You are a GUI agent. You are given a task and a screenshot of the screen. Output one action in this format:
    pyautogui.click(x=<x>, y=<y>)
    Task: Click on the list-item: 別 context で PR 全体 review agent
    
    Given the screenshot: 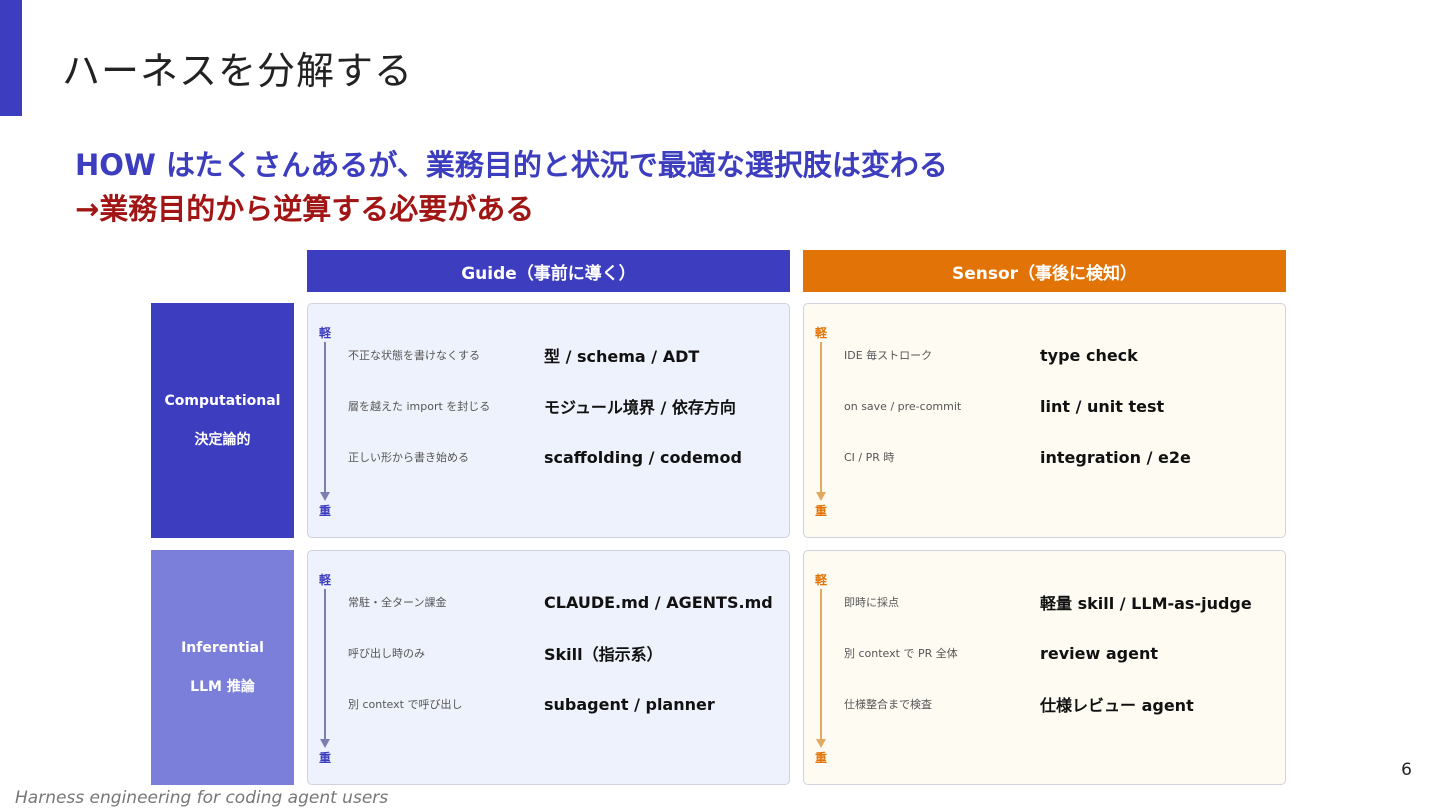 What is the action you would take?
    pyautogui.click(x=1059, y=653)
    